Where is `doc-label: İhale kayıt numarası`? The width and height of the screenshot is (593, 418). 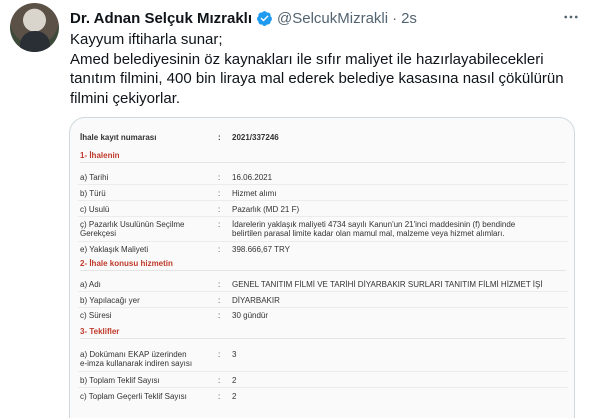
doc-label: İhale kayıt numarası is located at coordinates (118, 137).